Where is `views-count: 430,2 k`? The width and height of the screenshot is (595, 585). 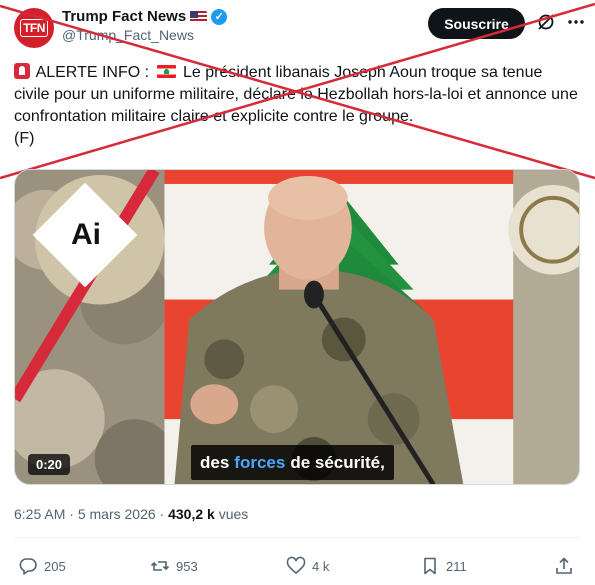 views-count: 430,2 k is located at coordinates (191, 514).